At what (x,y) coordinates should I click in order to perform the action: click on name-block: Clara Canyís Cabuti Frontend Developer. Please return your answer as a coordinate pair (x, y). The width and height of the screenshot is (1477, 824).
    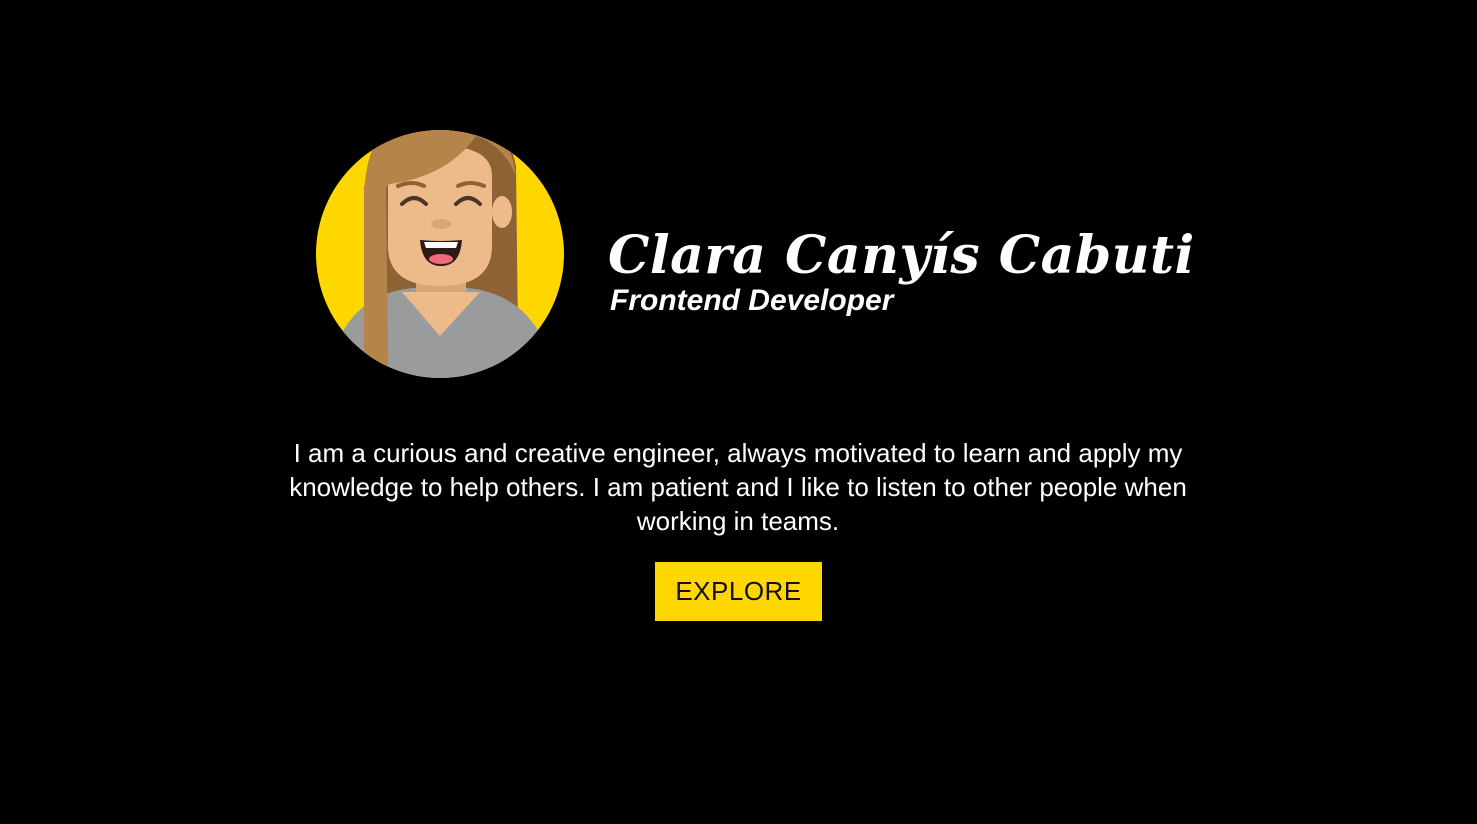
    Looking at the image, I should click on (901, 272).